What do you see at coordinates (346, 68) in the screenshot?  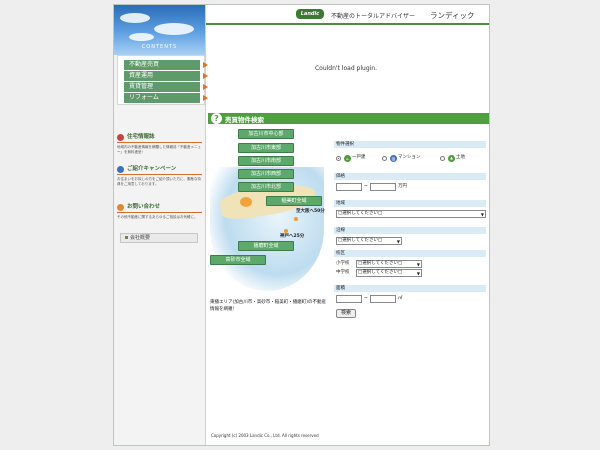 I see `plugin-error-message: Couldn't load plugin.` at bounding box center [346, 68].